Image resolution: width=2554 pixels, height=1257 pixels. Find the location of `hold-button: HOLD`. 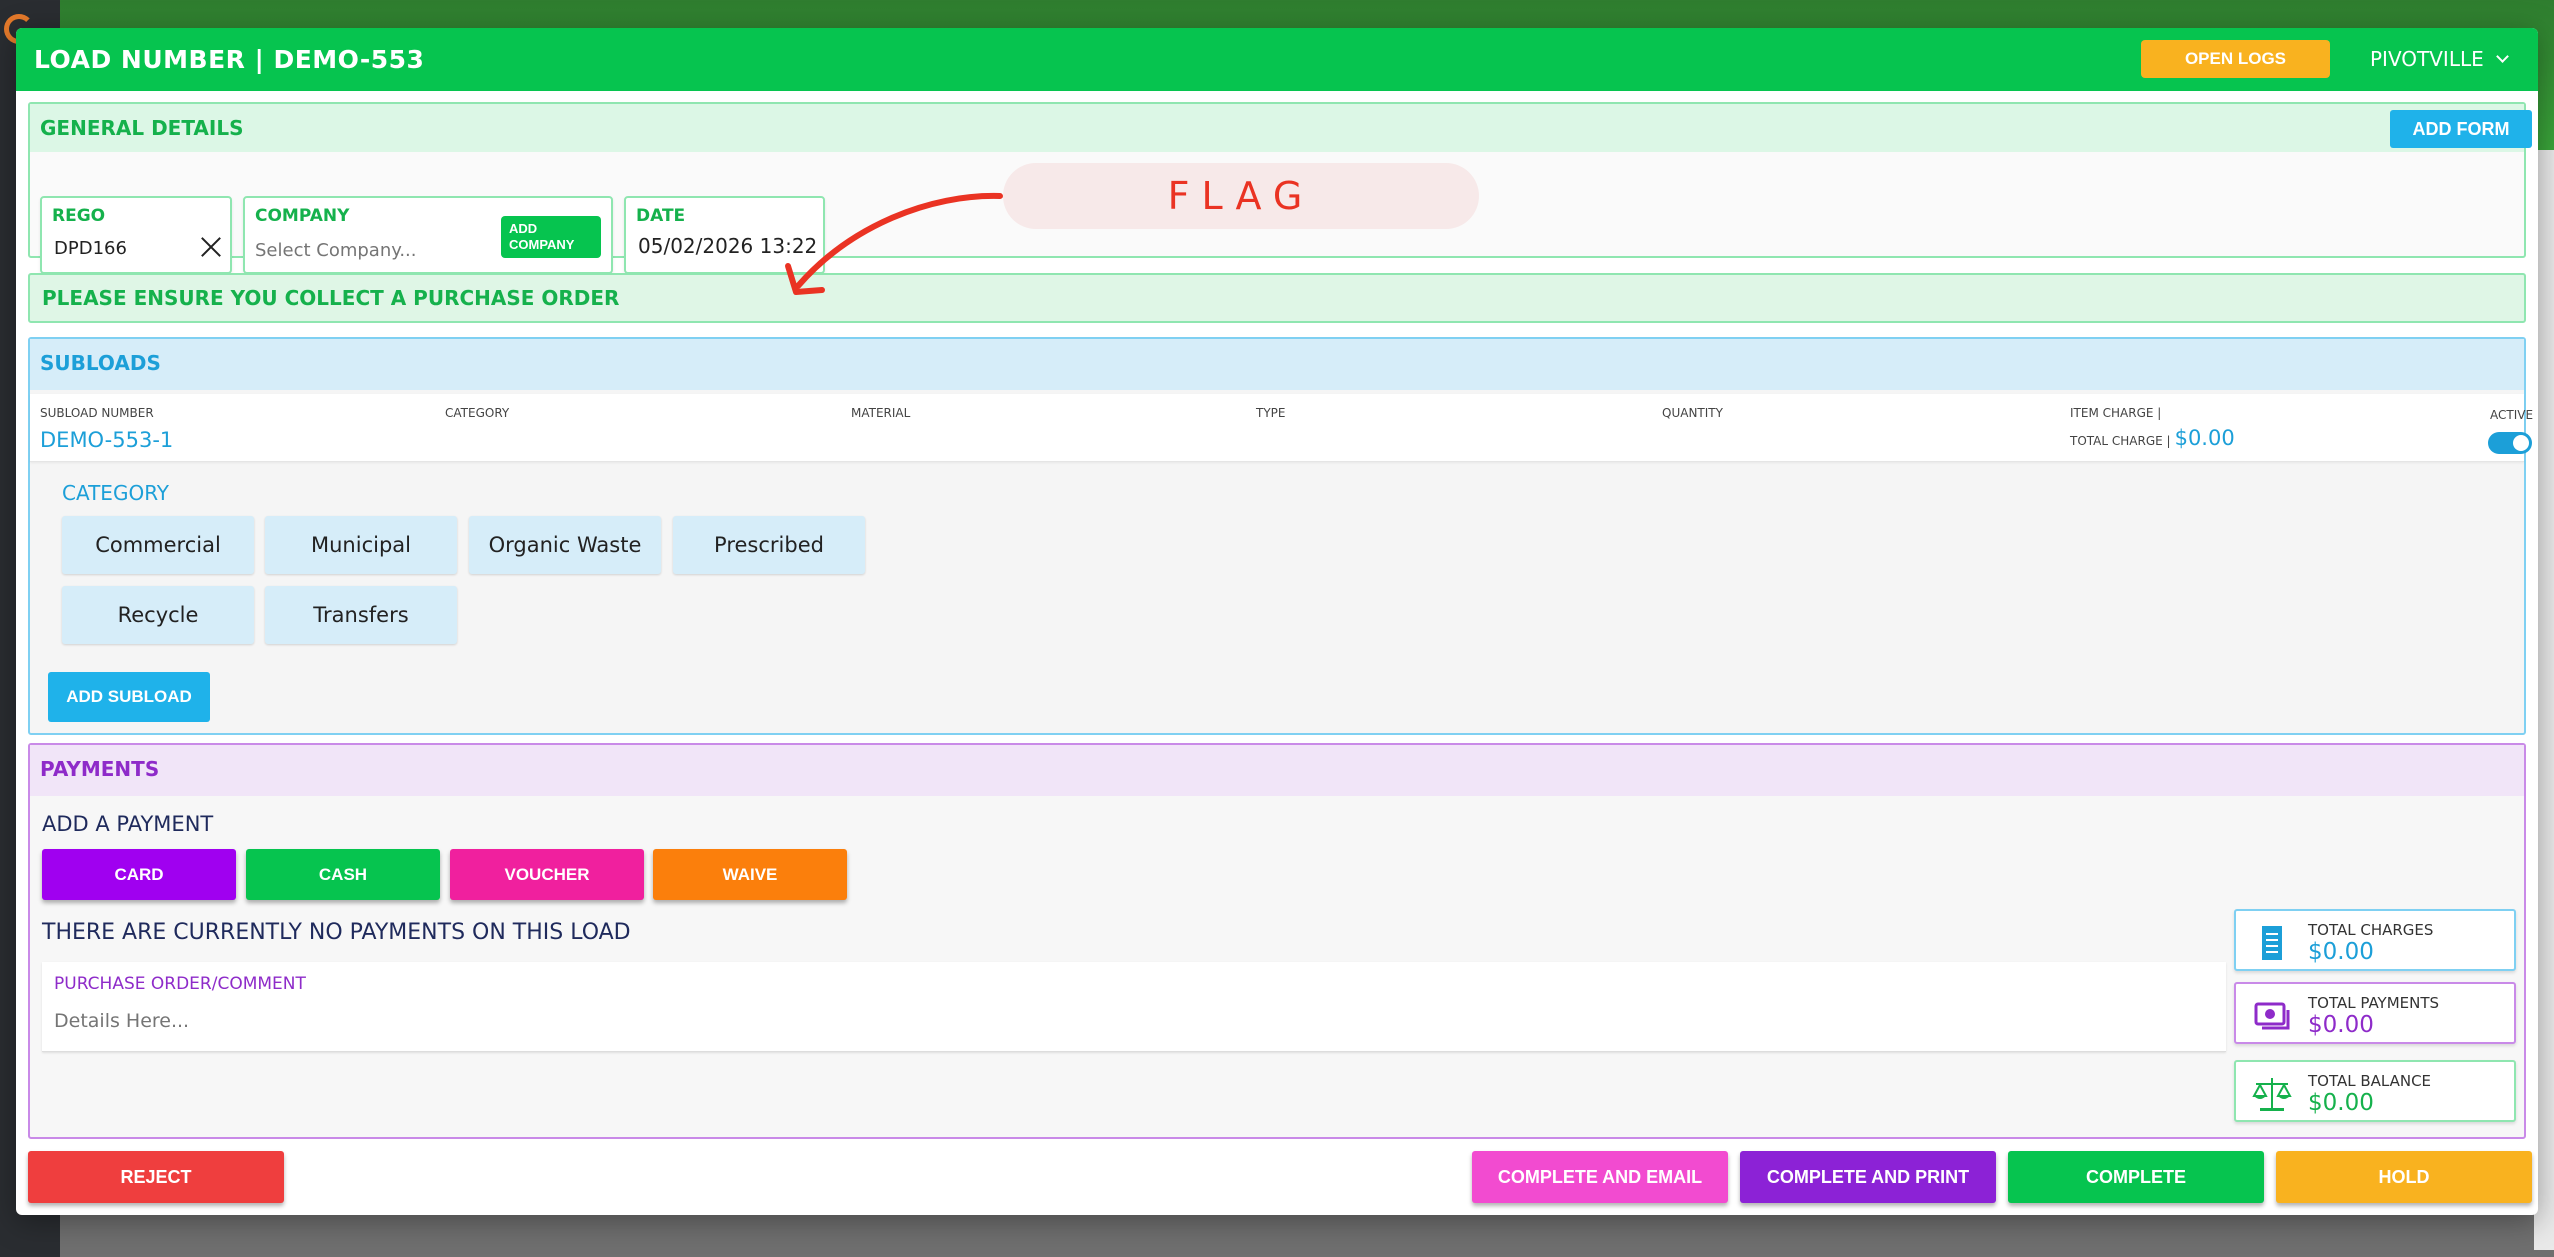

hold-button: HOLD is located at coordinates (2404, 1177).